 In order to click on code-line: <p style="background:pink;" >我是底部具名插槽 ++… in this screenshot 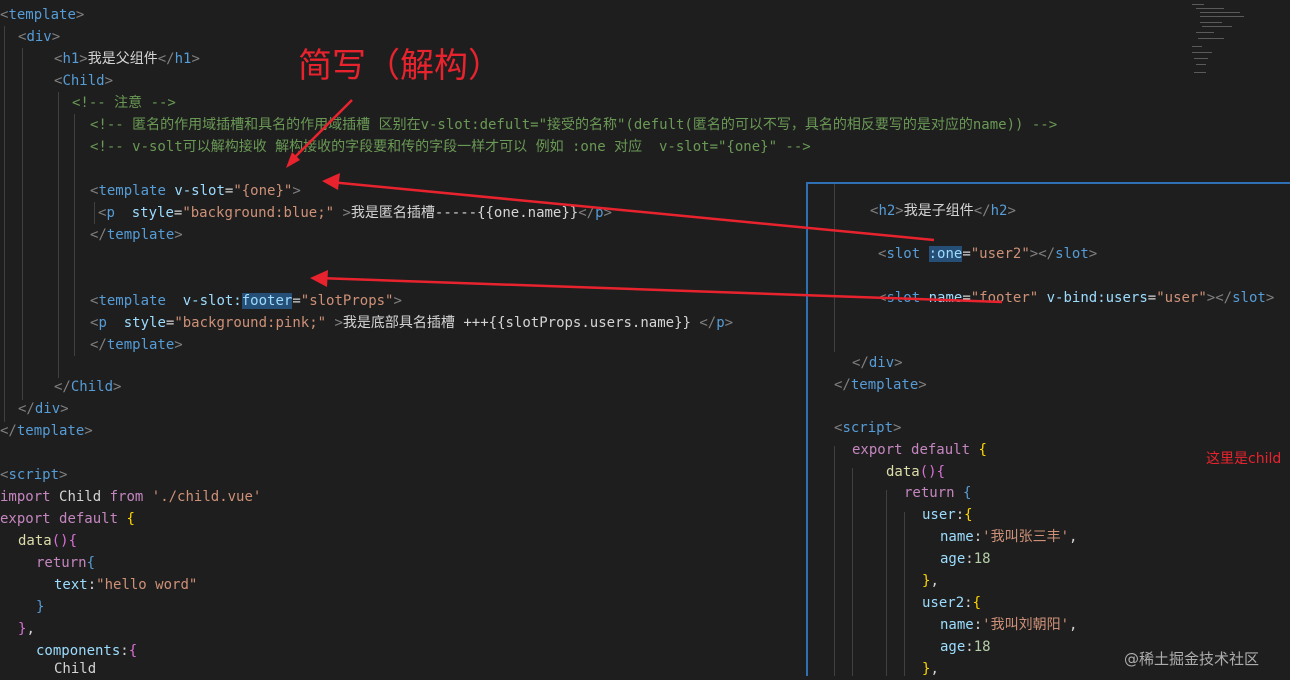, I will do `click(412, 323)`.